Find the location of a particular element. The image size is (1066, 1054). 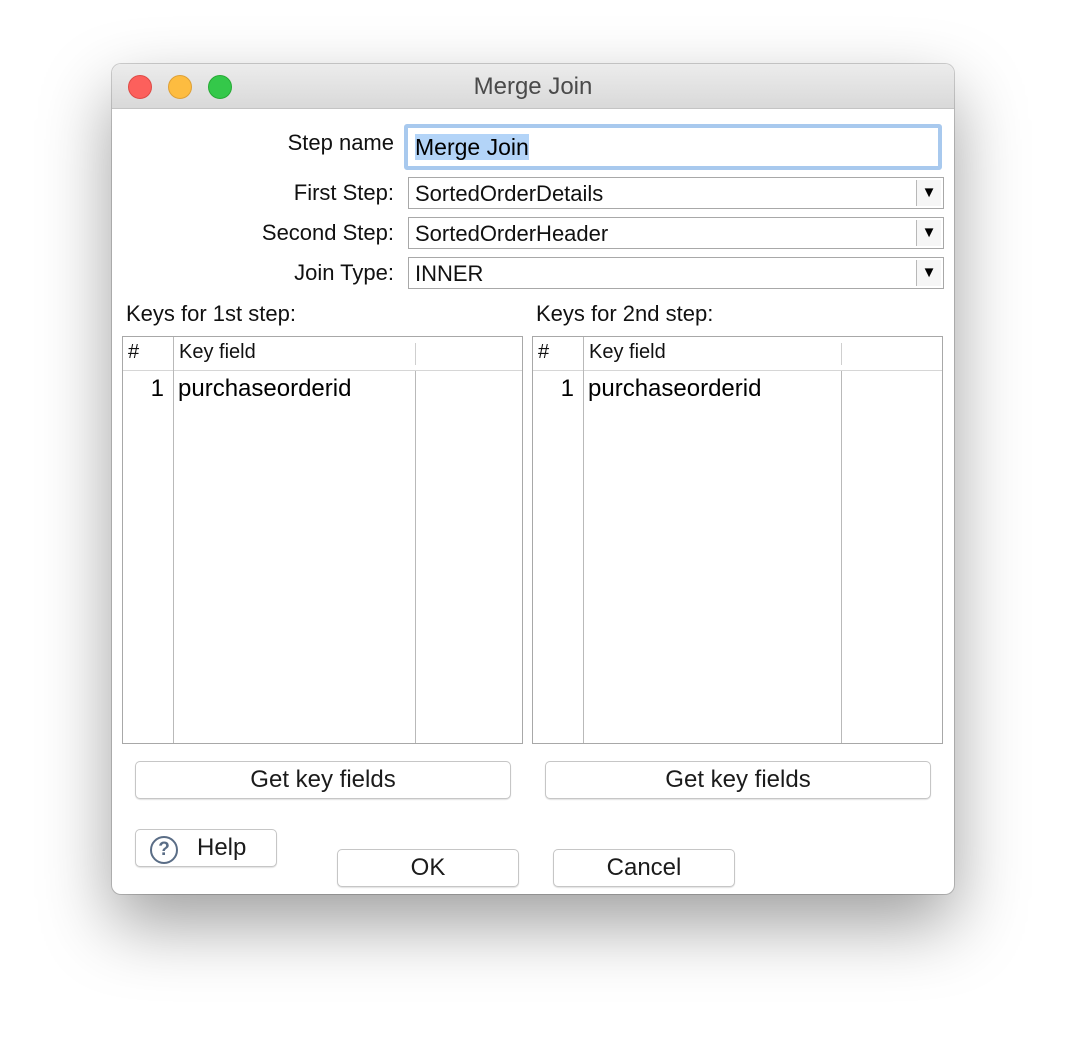

step-name-value: Merge Join is located at coordinates (472, 147).